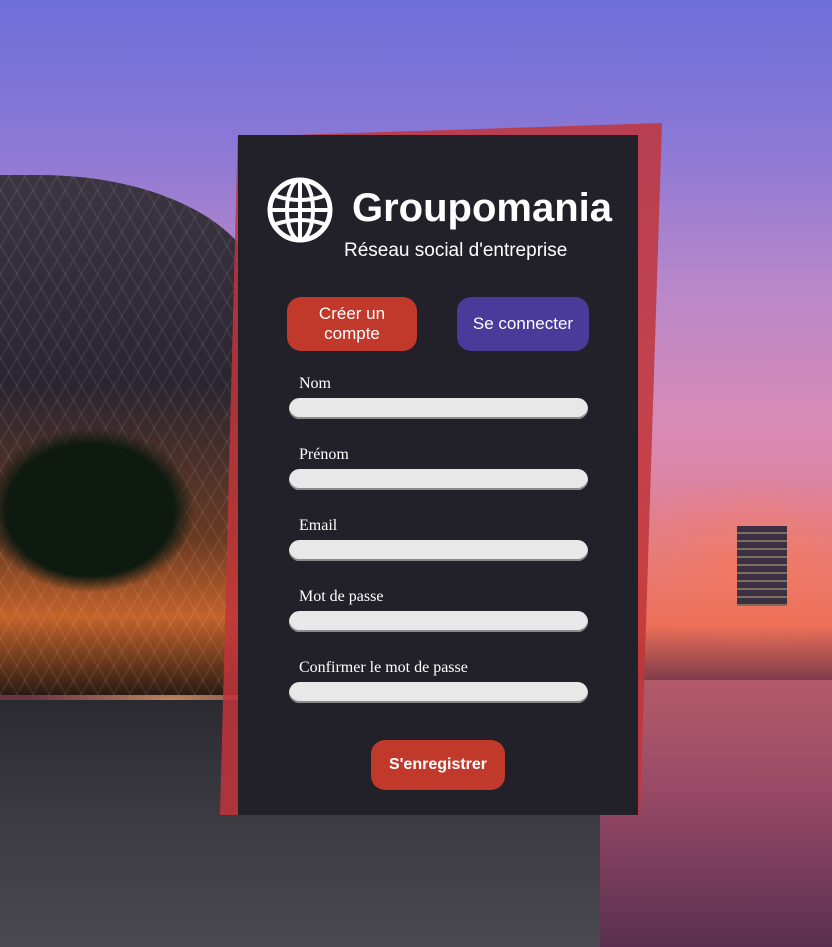  What do you see at coordinates (324, 454) in the screenshot?
I see `prenom-label: Prénom` at bounding box center [324, 454].